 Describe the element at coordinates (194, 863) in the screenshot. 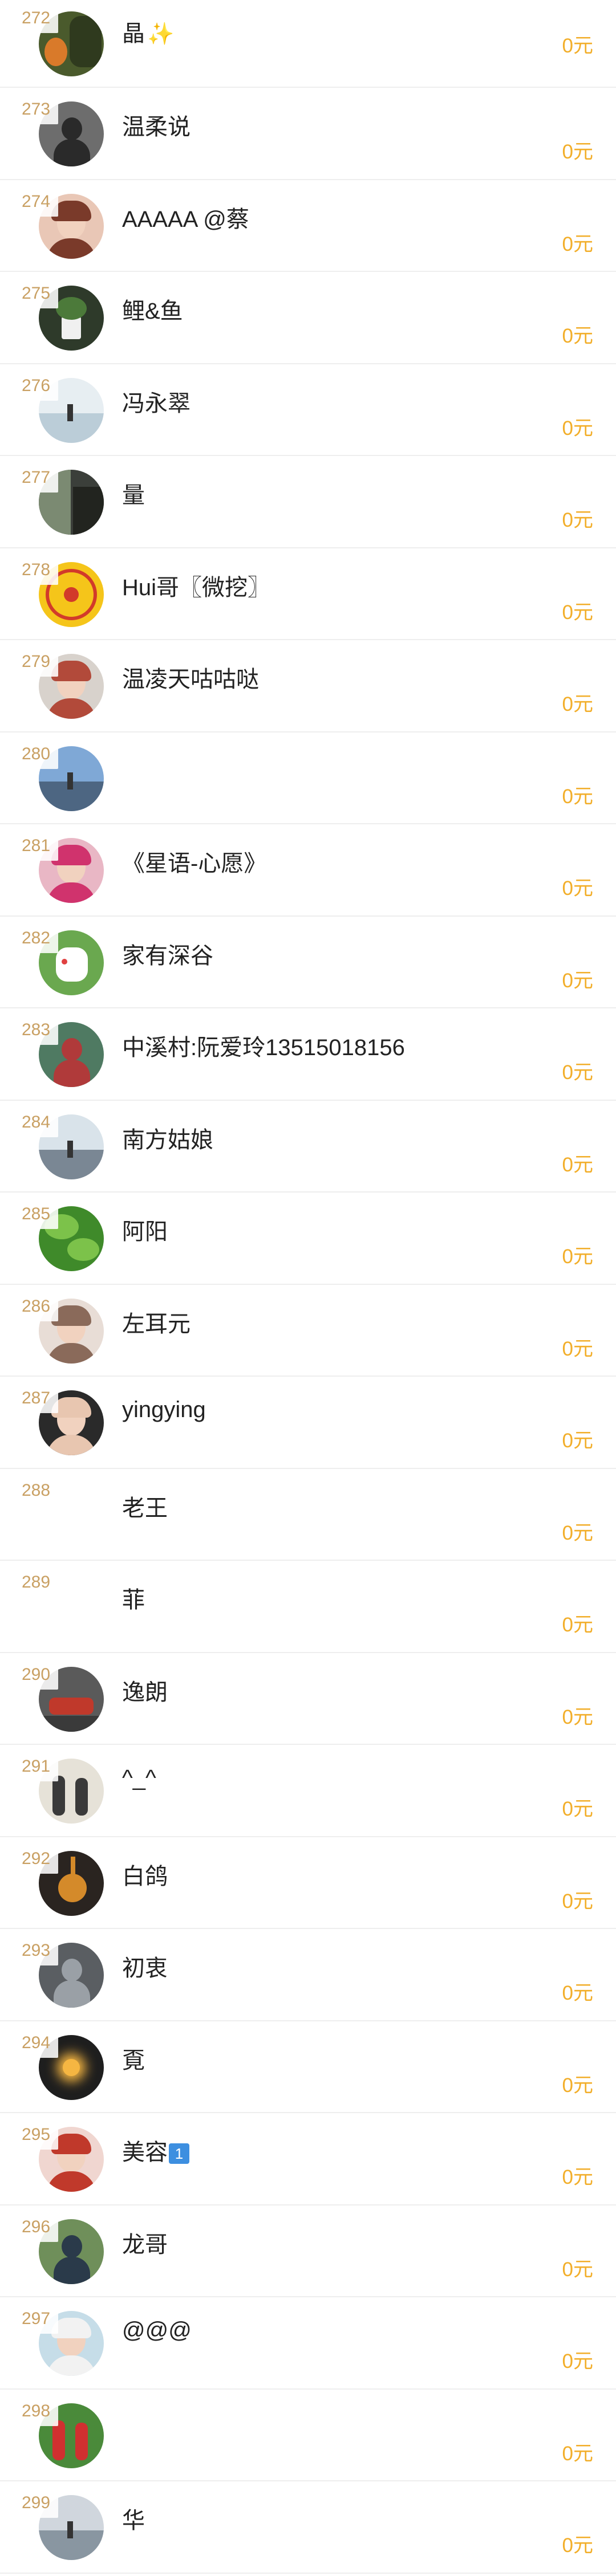

I see `user-name-text: 《星语-心愿》` at that location.